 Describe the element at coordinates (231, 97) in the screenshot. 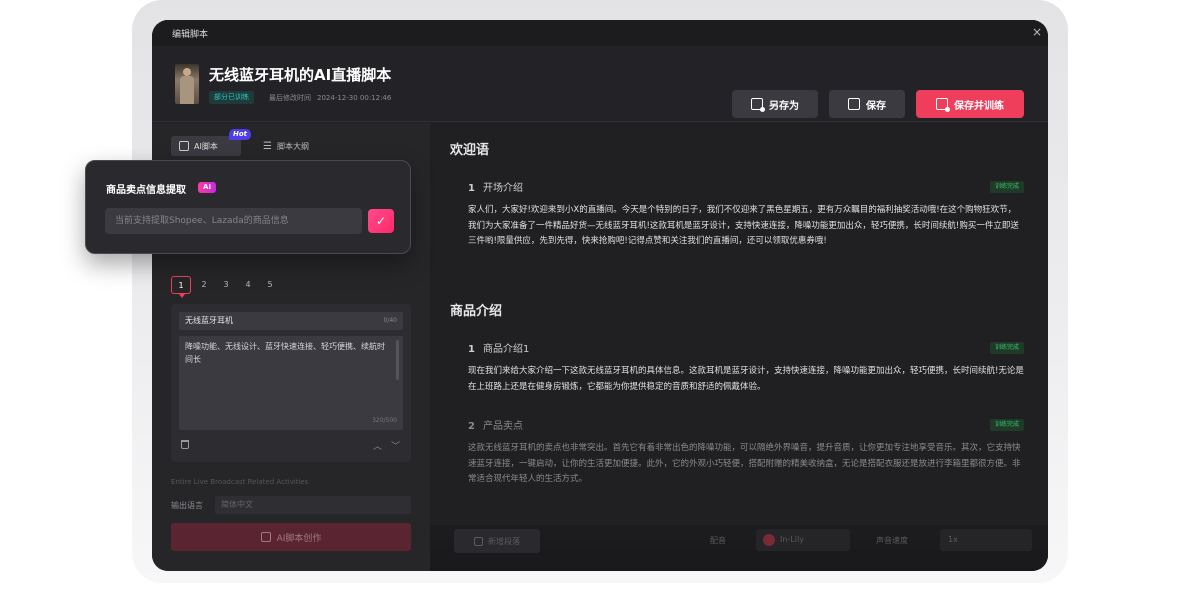

I see `status-badge: 部分已训练` at that location.